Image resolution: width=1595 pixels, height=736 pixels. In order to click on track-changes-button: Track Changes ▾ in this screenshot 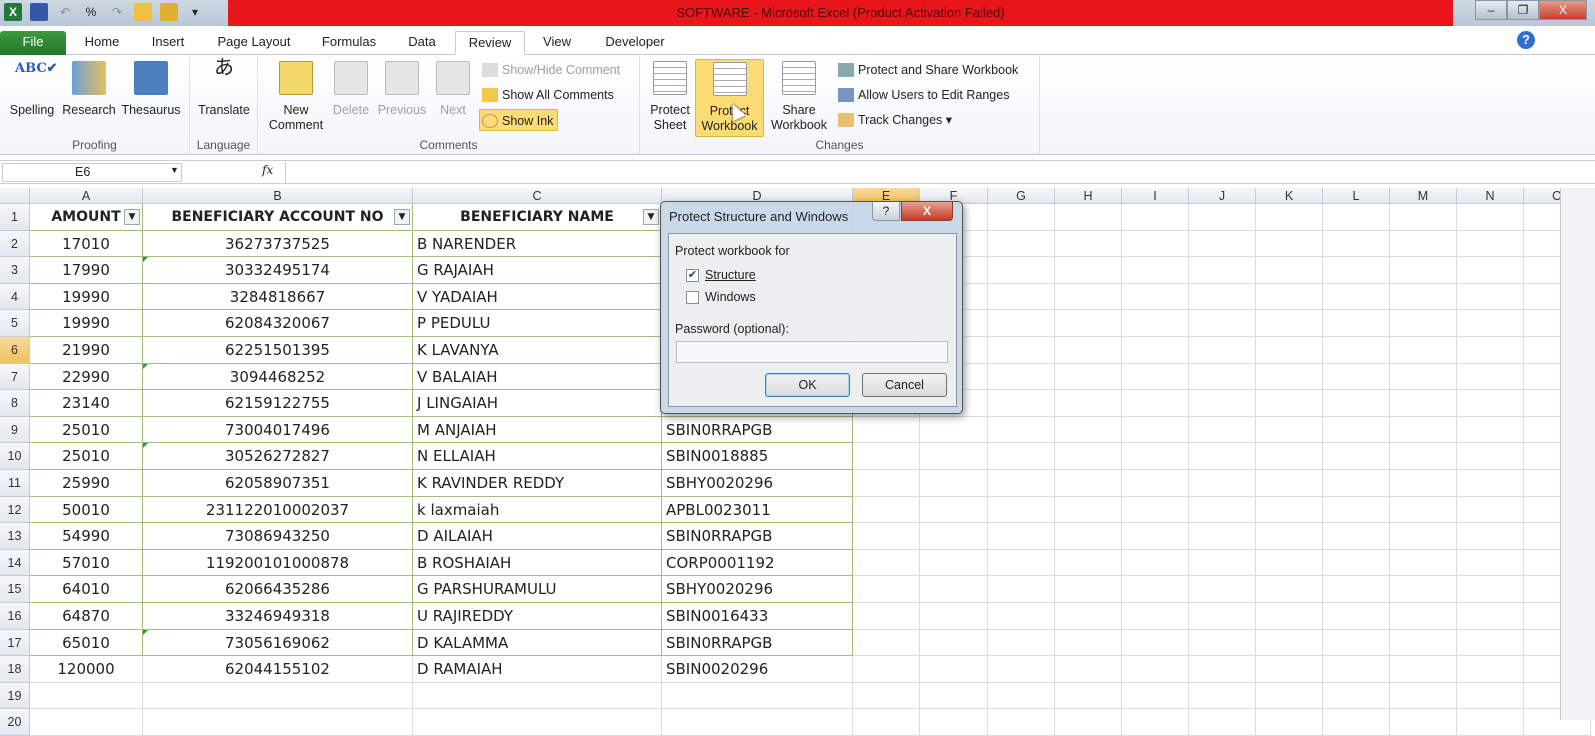, I will do `click(894, 120)`.